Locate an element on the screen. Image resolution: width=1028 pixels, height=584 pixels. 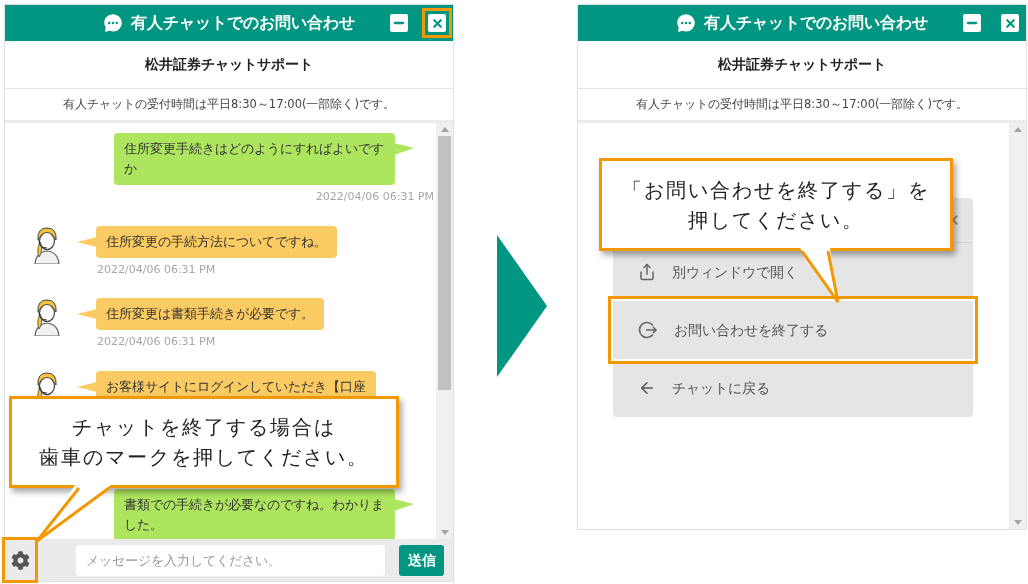
logout-icon is located at coordinates (648, 330).